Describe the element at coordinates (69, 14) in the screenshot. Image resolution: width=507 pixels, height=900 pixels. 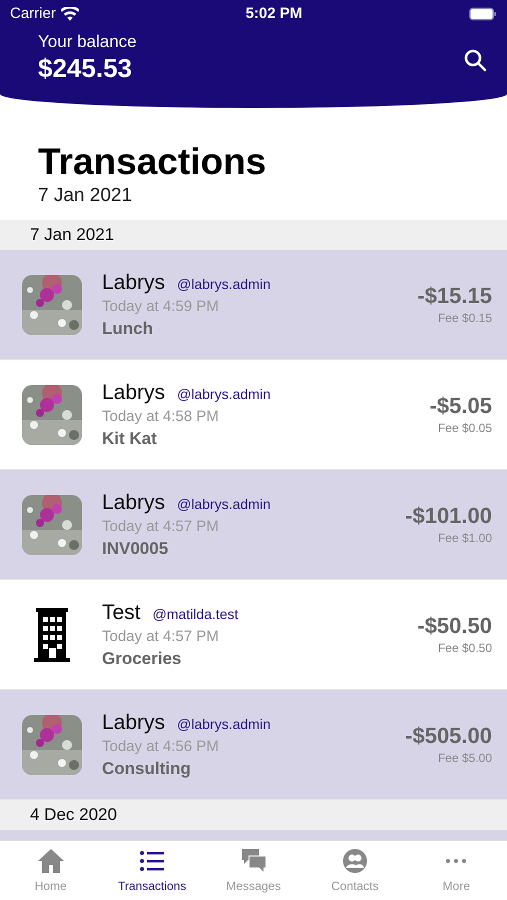
I see `wifi-icon` at that location.